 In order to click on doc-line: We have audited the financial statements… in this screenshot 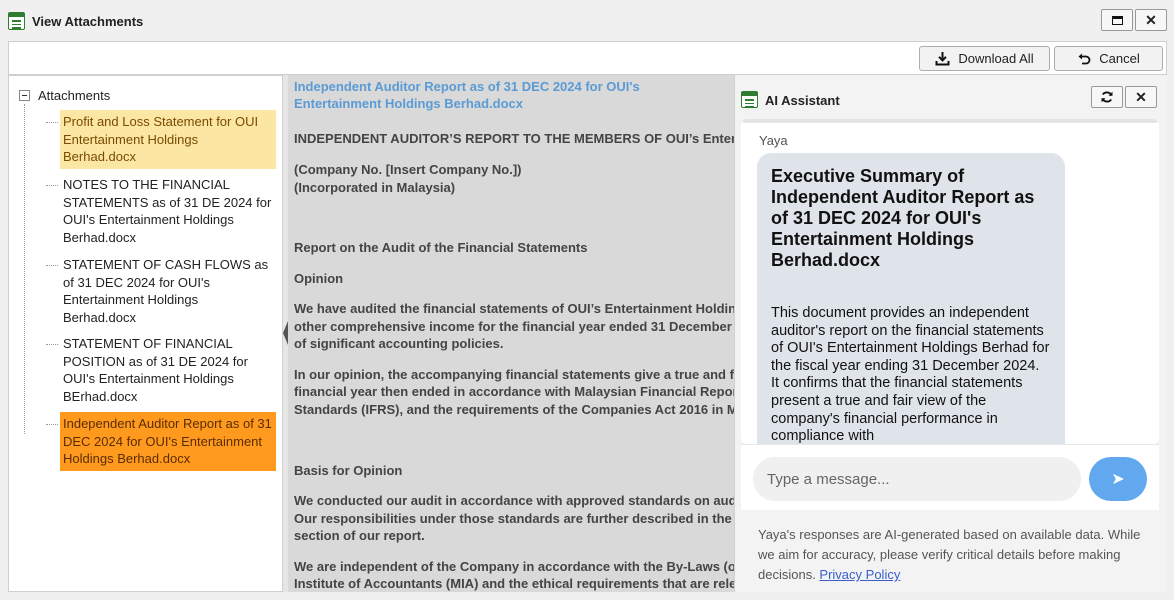, I will do `click(514, 308)`.